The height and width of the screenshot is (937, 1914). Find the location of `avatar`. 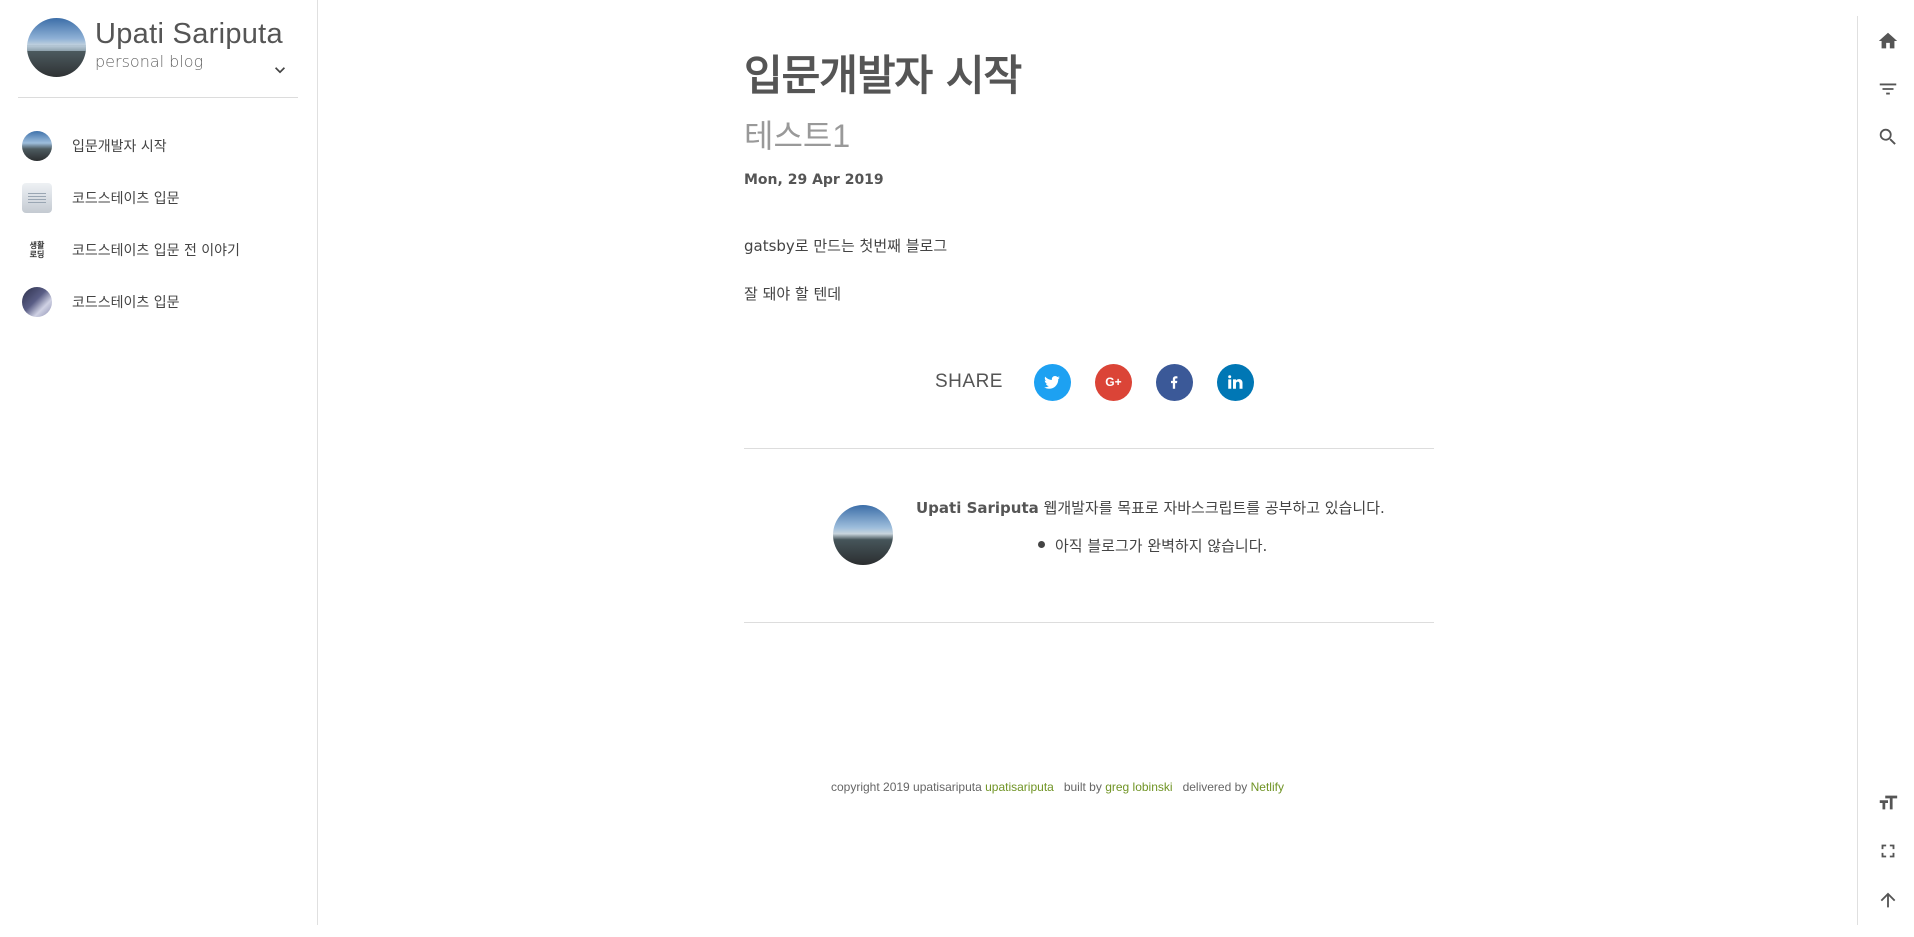

avatar is located at coordinates (56, 47).